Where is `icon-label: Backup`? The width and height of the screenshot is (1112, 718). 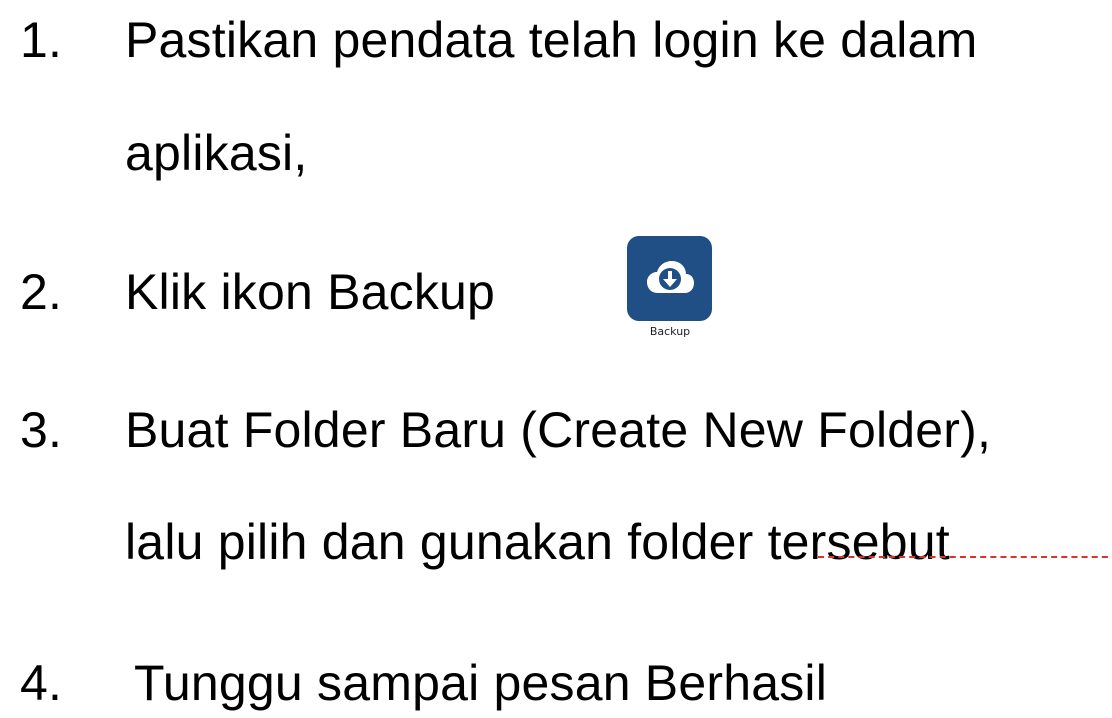
icon-label: Backup is located at coordinates (670, 331).